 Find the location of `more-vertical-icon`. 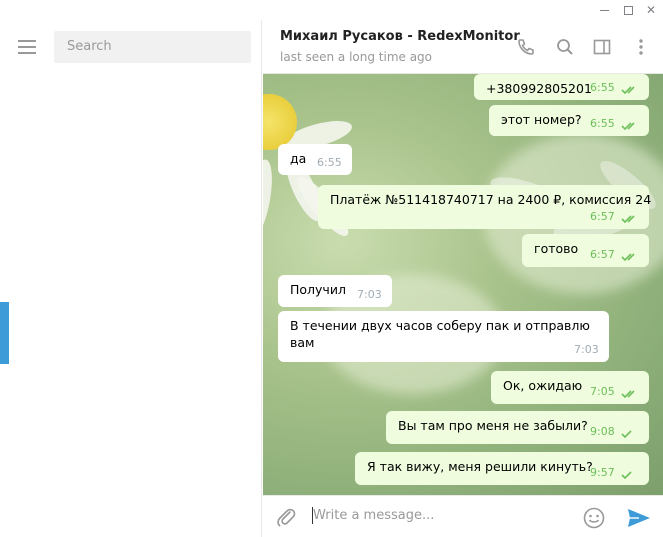

more-vertical-icon is located at coordinates (641, 47).